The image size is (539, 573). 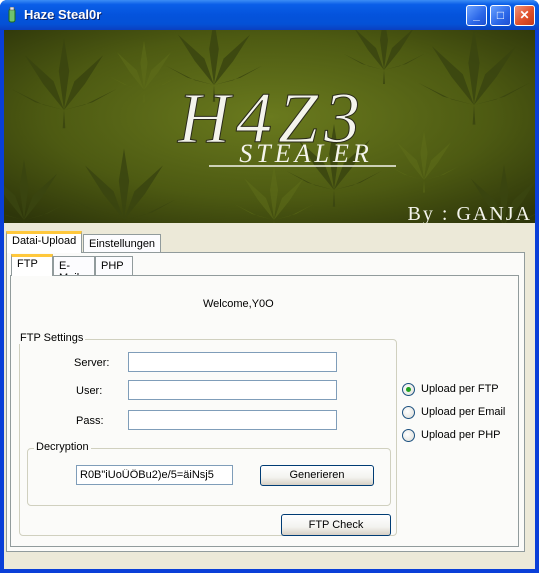 I want to click on tab-ftp: FTP, so click(x=32, y=265).